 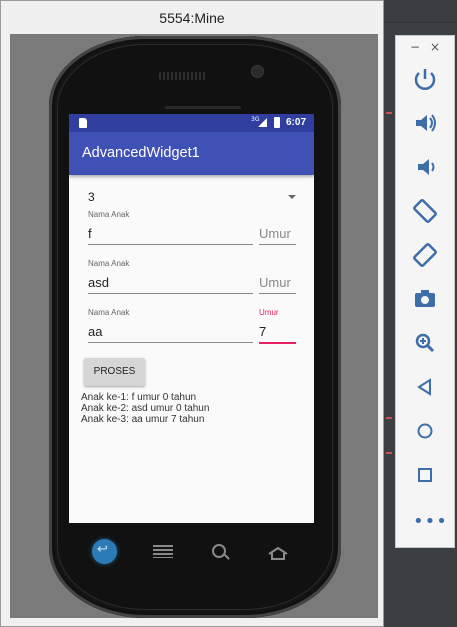 What do you see at coordinates (170, 332) in the screenshot?
I see `name-input-3: aa` at bounding box center [170, 332].